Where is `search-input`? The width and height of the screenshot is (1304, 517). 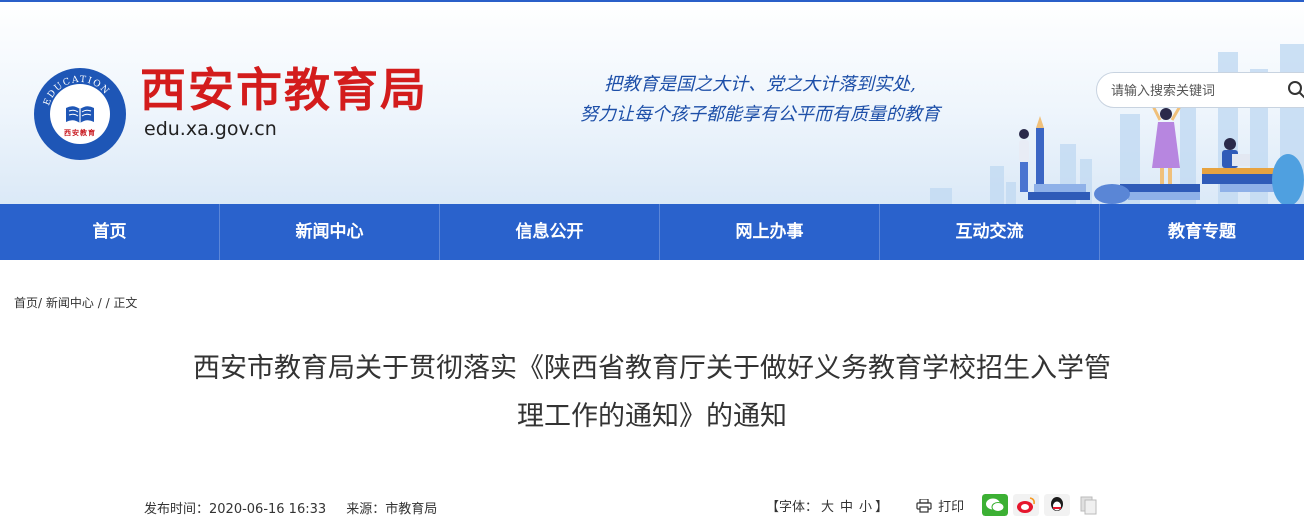
search-input is located at coordinates (1196, 91).